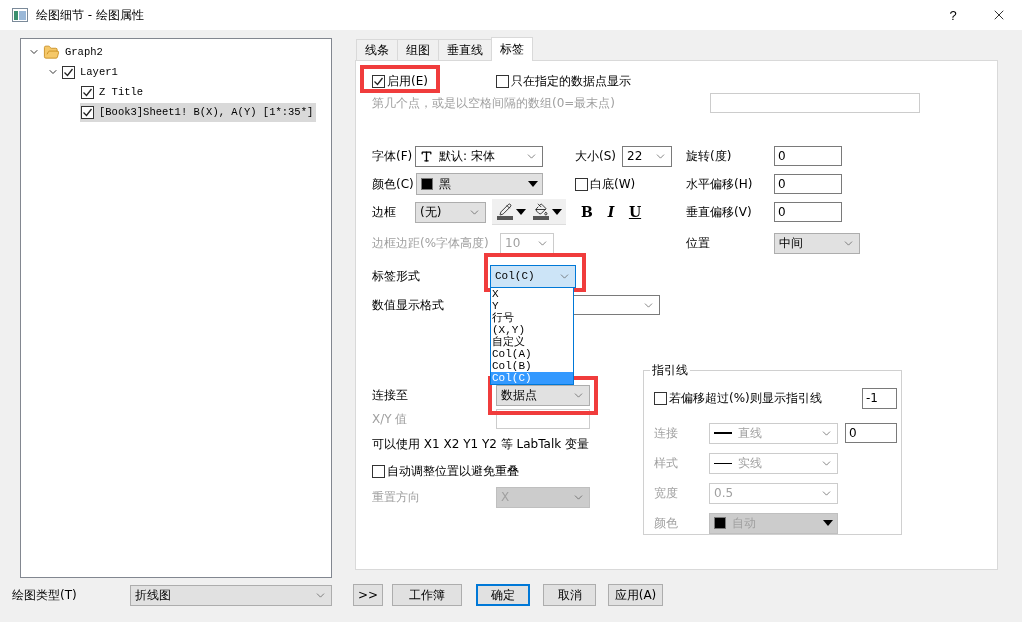 This screenshot has height=622, width=1022. What do you see at coordinates (20, 15) in the screenshot?
I see `window-icon` at bounding box center [20, 15].